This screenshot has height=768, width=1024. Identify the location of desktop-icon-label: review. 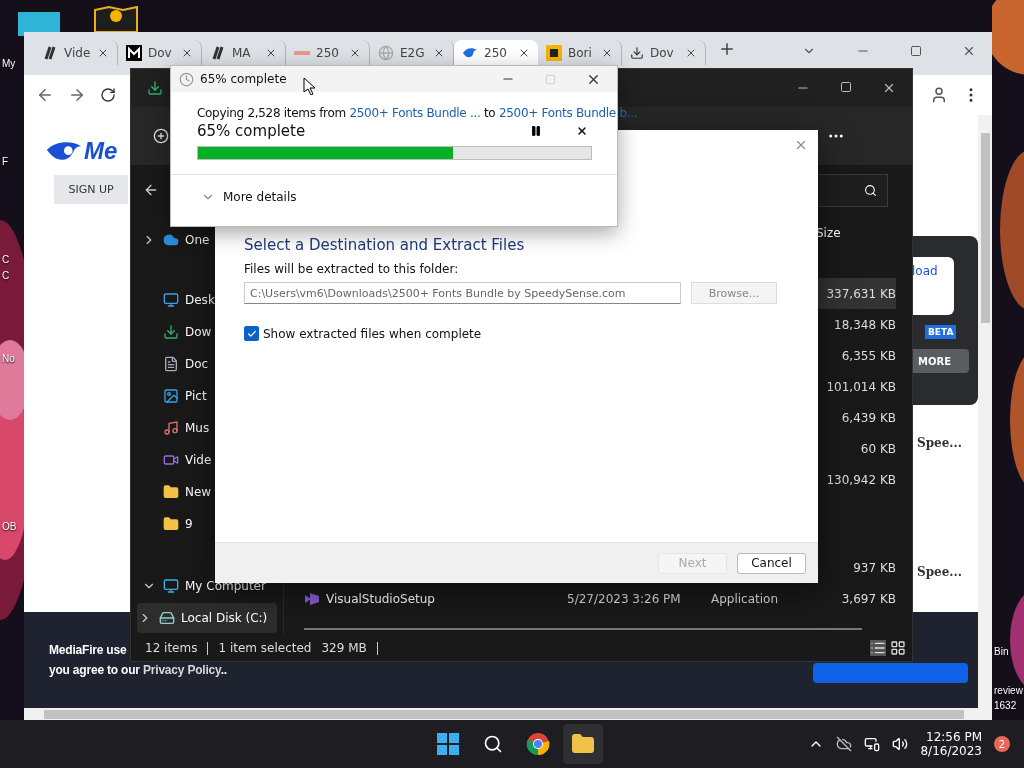
(1008, 690).